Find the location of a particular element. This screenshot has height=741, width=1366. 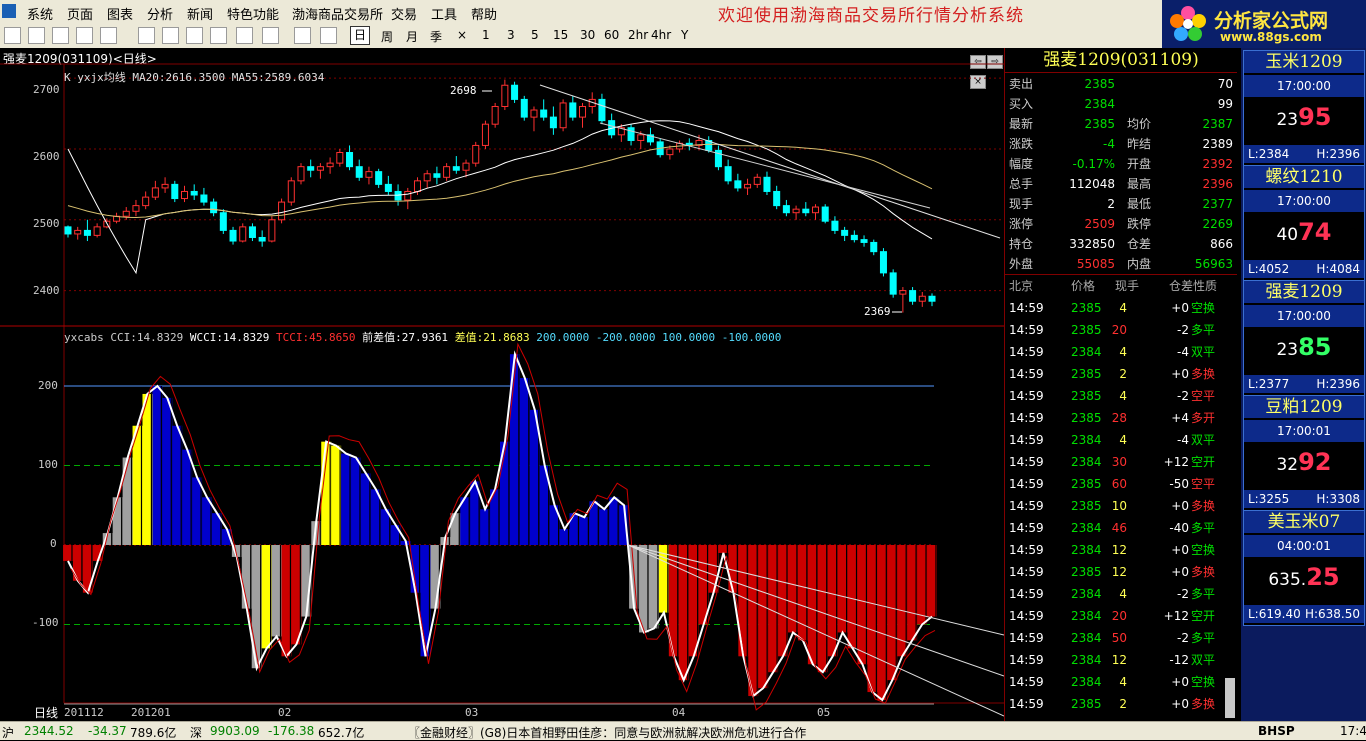

menu-tools: 工具 is located at coordinates (444, 13).